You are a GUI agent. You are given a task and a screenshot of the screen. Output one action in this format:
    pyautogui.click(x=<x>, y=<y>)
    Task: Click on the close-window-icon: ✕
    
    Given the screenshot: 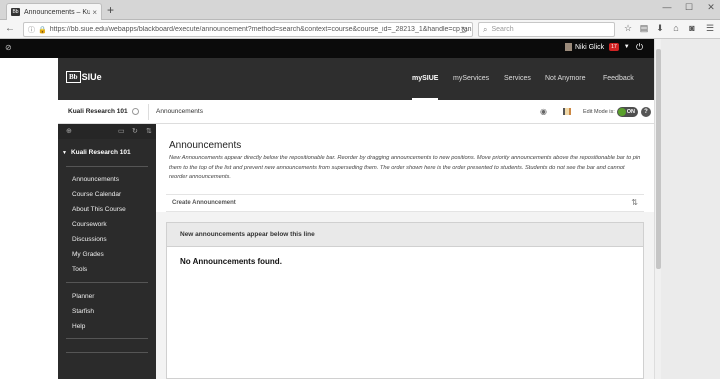 What is the action you would take?
    pyautogui.click(x=711, y=7)
    